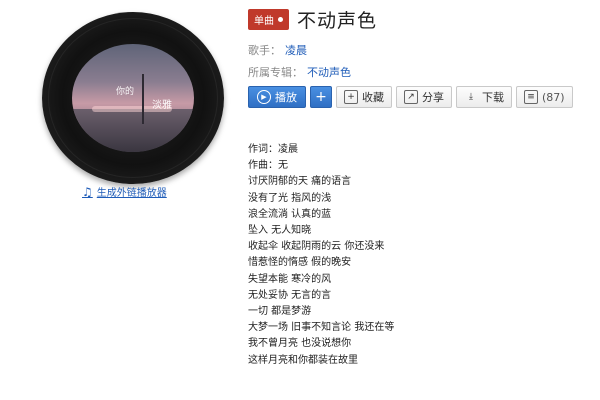 Image resolution: width=600 pixels, height=400 pixels. What do you see at coordinates (275, 72) in the screenshot?
I see `album-label: 所属专辑：` at bounding box center [275, 72].